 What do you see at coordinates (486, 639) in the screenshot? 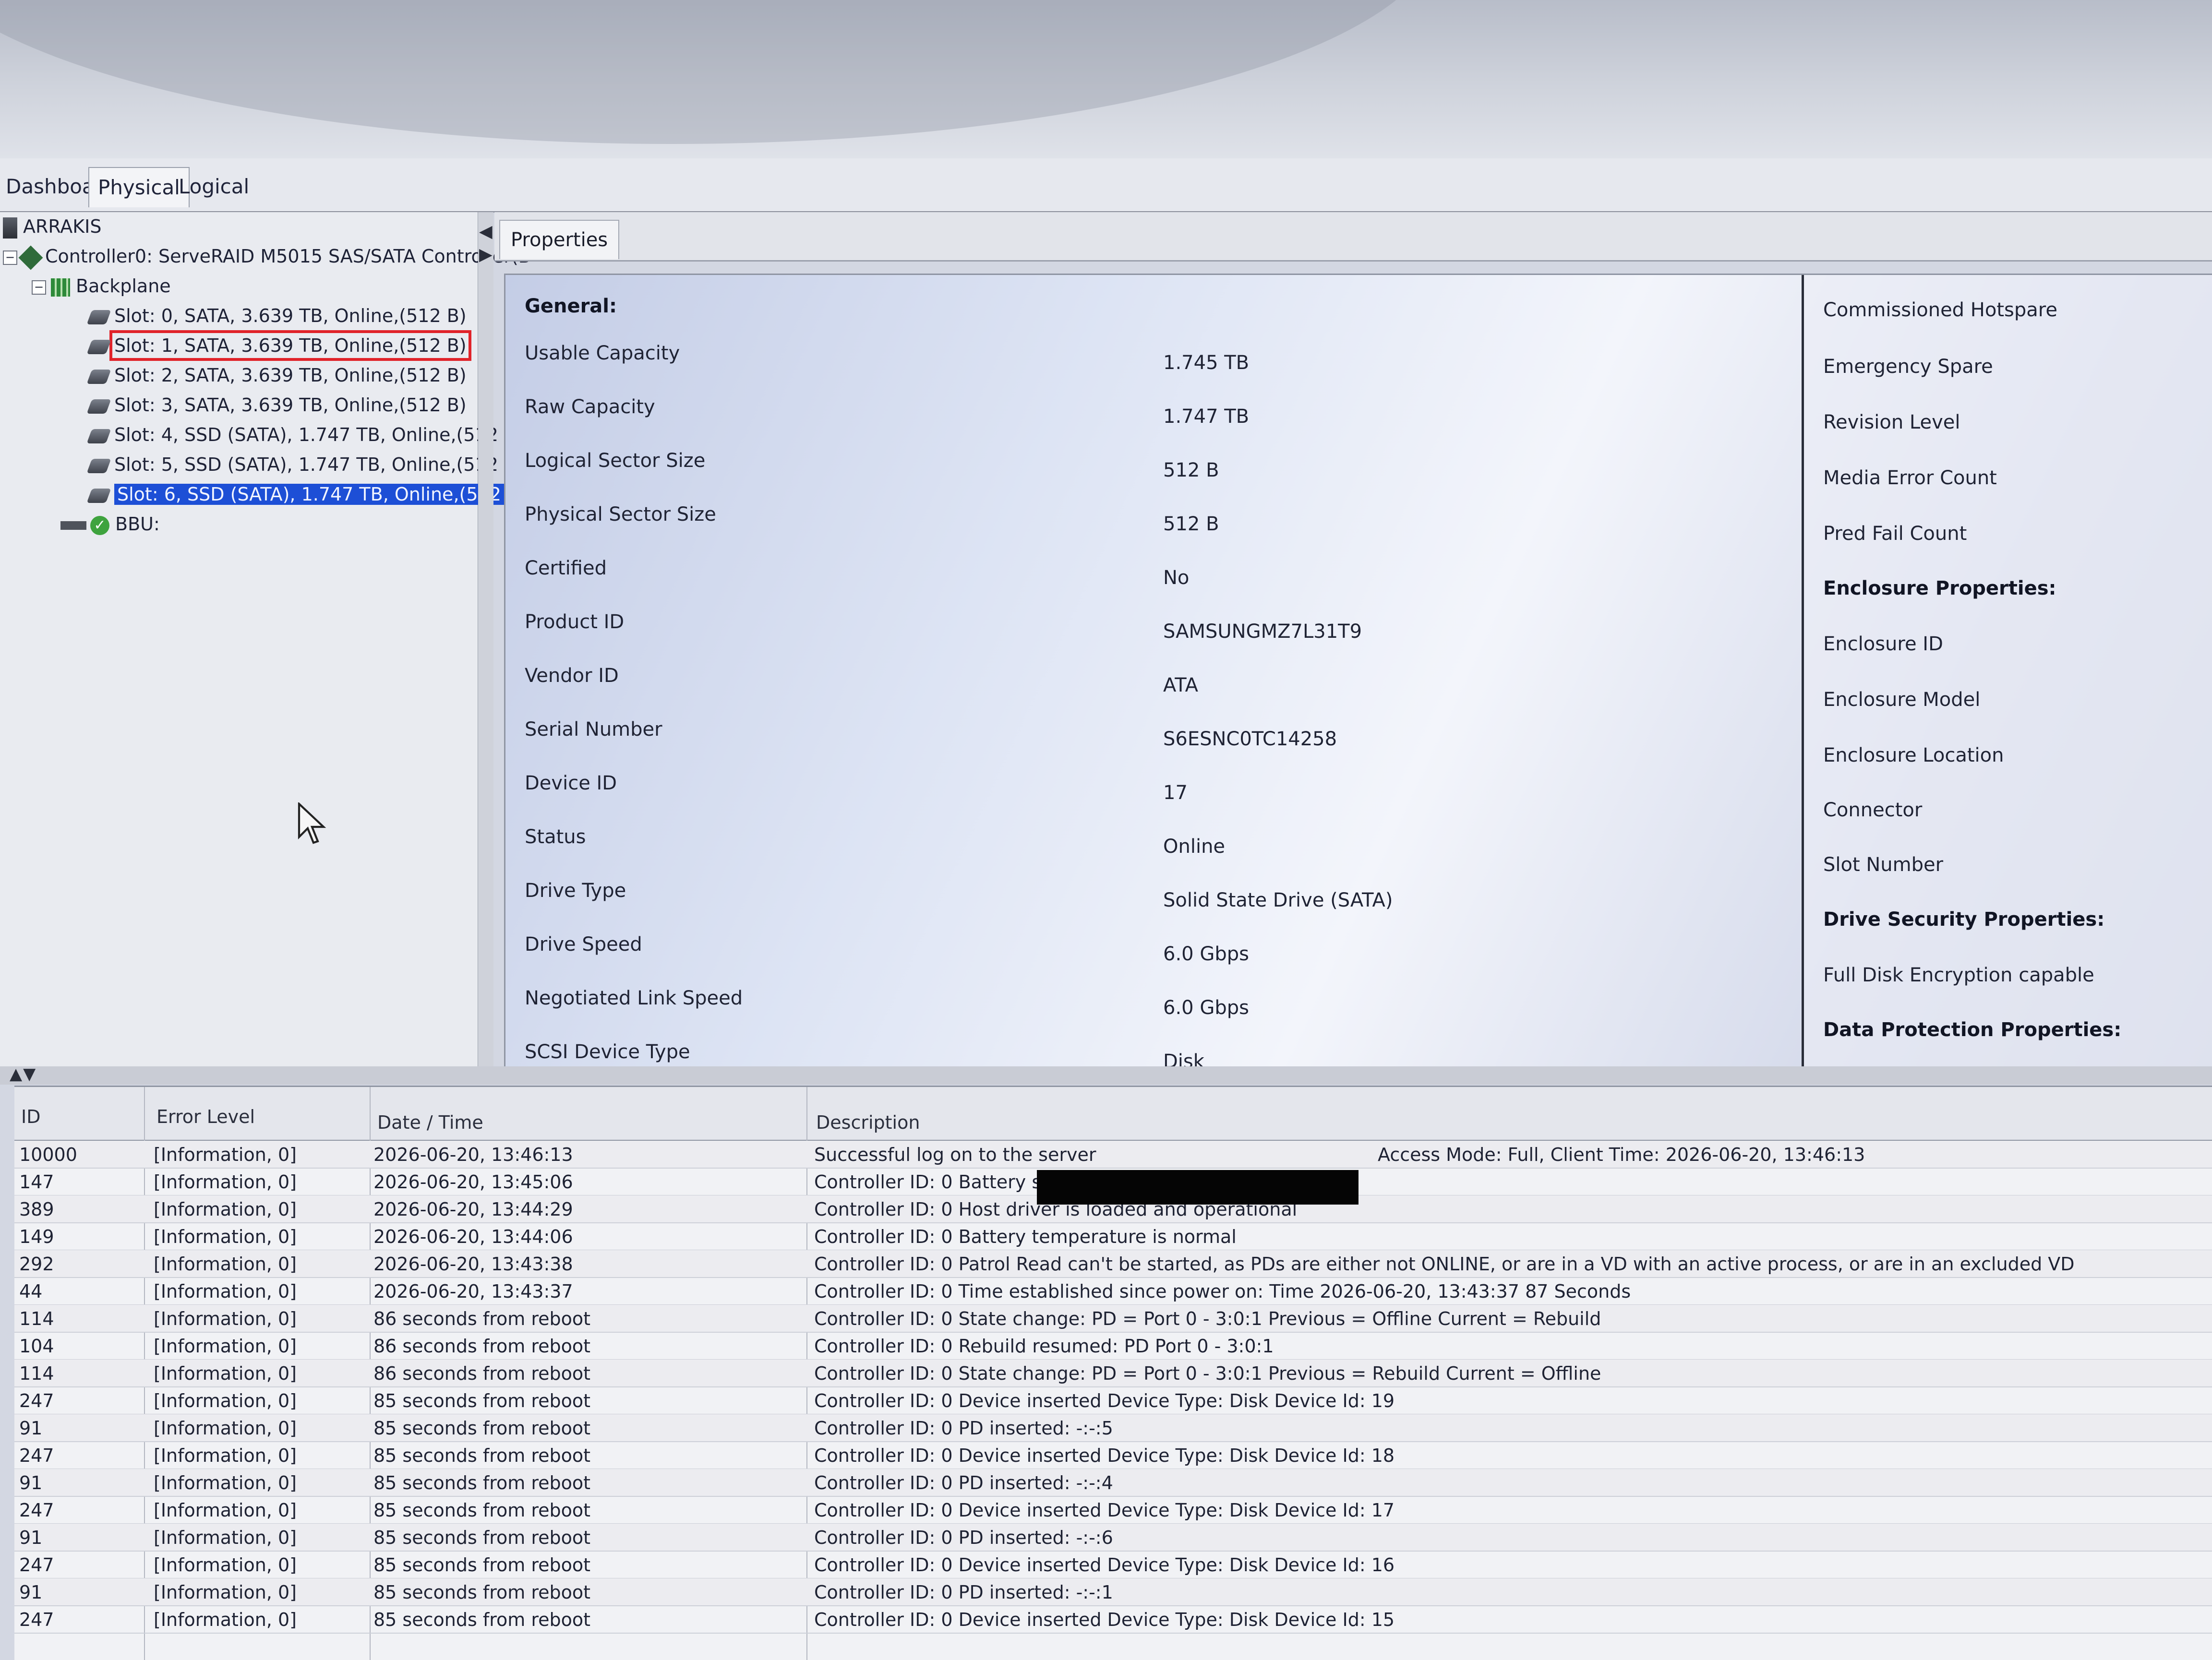
I see `panel-splitter: ◀ ▶` at bounding box center [486, 639].